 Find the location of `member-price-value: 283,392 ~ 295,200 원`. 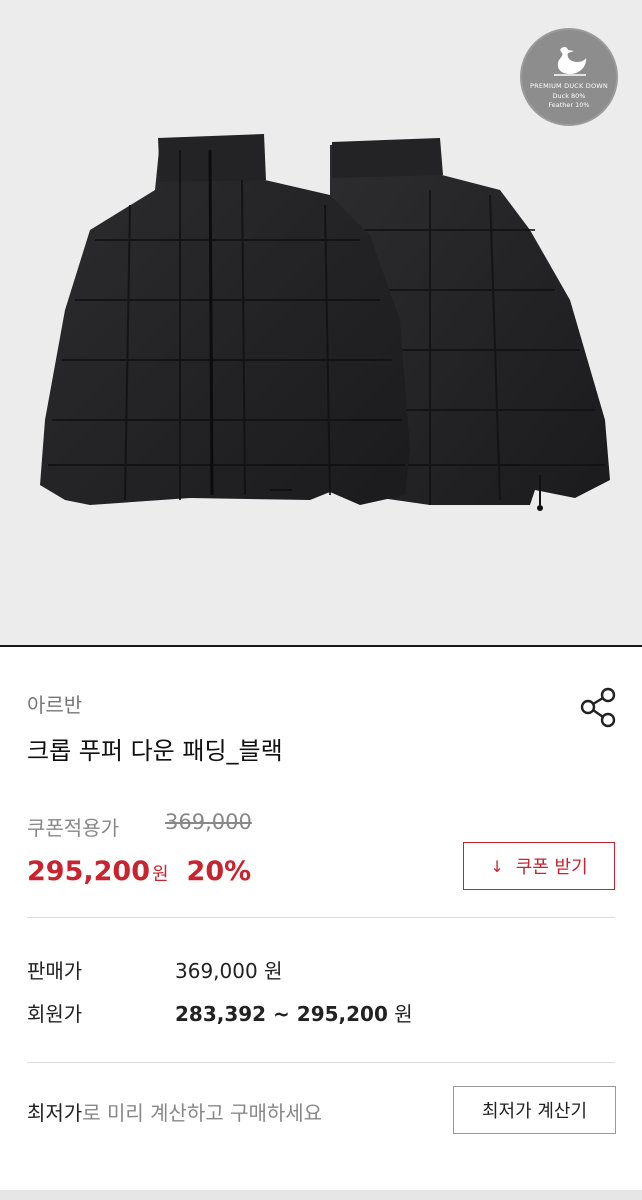

member-price-value: 283,392 ~ 295,200 원 is located at coordinates (294, 1012).